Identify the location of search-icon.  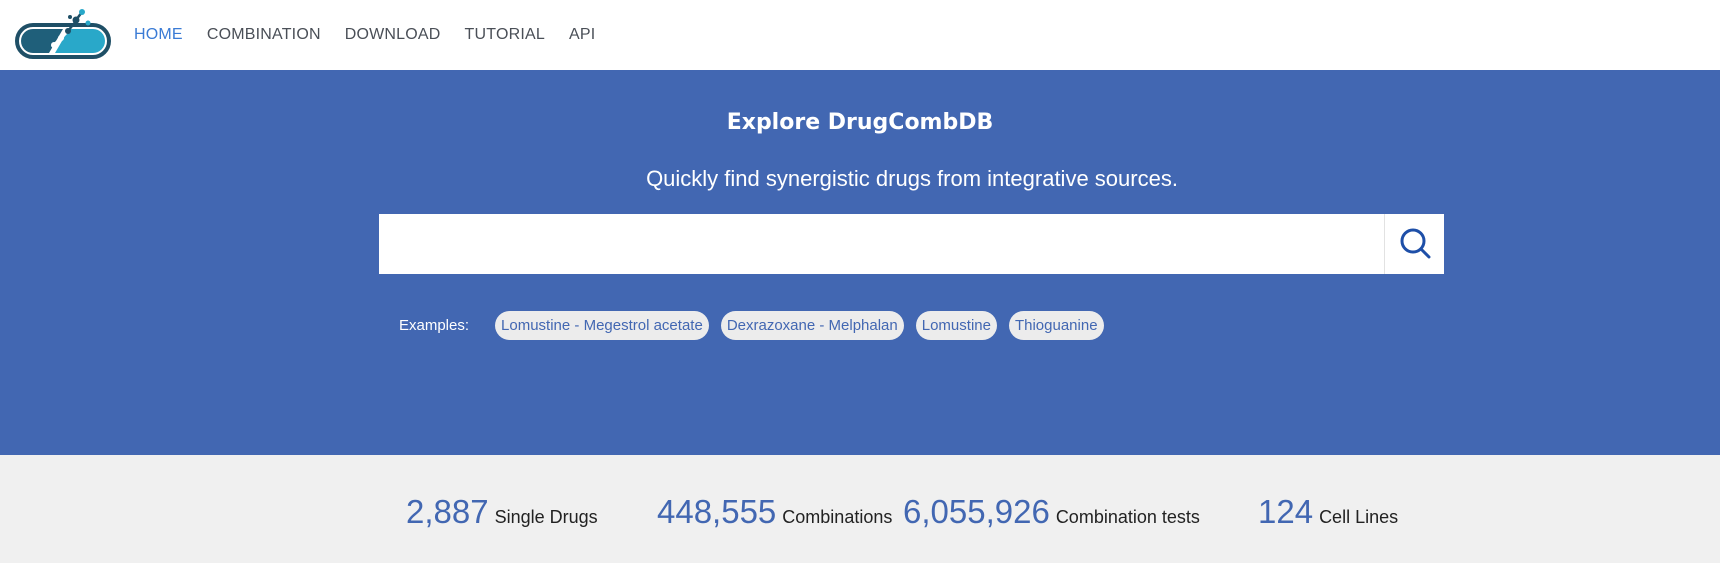
(1415, 244).